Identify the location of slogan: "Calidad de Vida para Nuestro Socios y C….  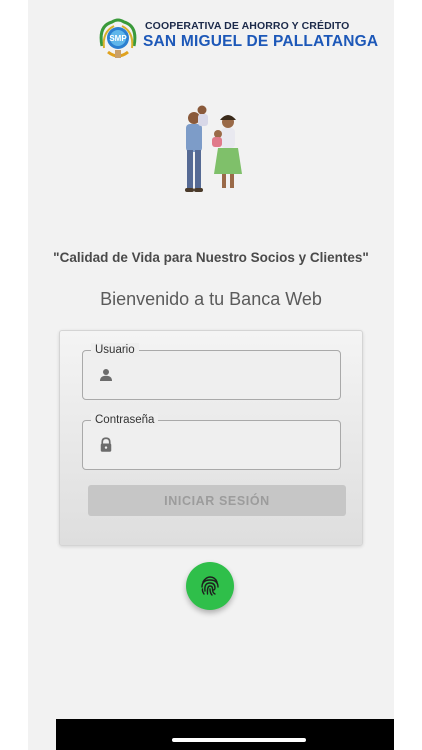
(211, 257).